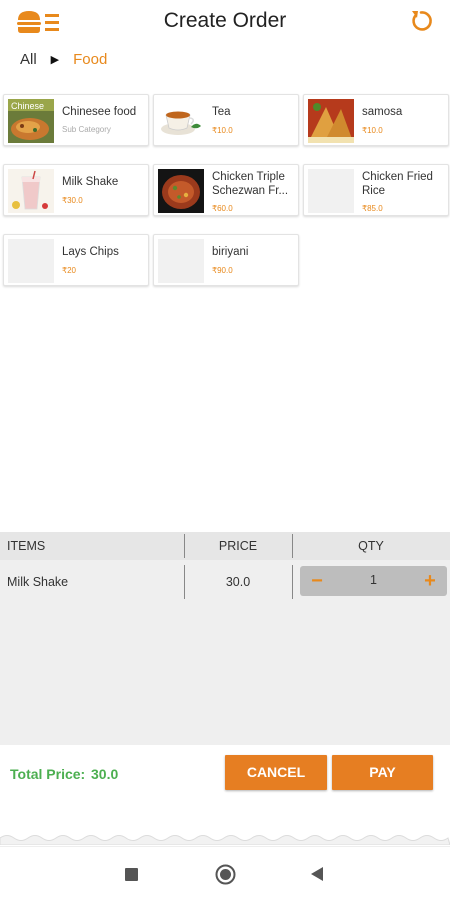 This screenshot has width=450, height=900. I want to click on chicken-schezwan-image, so click(181, 191).